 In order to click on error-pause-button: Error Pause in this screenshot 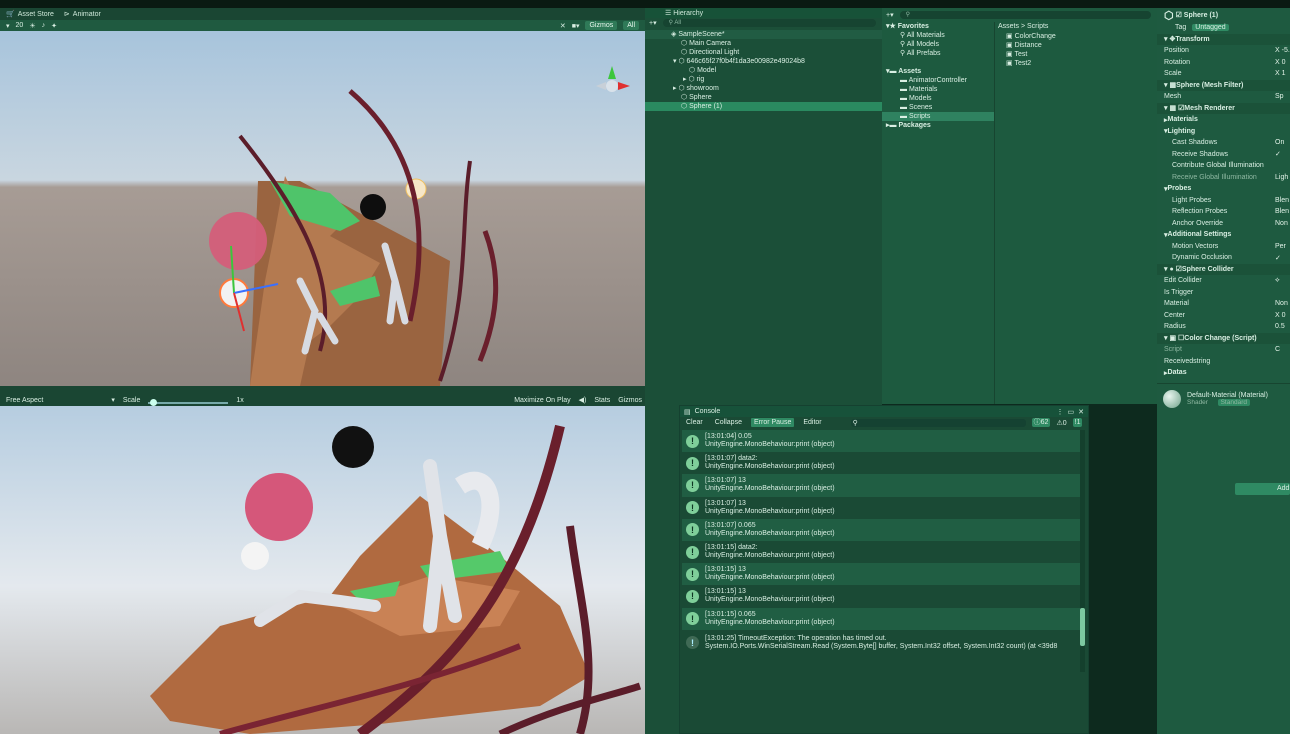, I will do `click(772, 422)`.